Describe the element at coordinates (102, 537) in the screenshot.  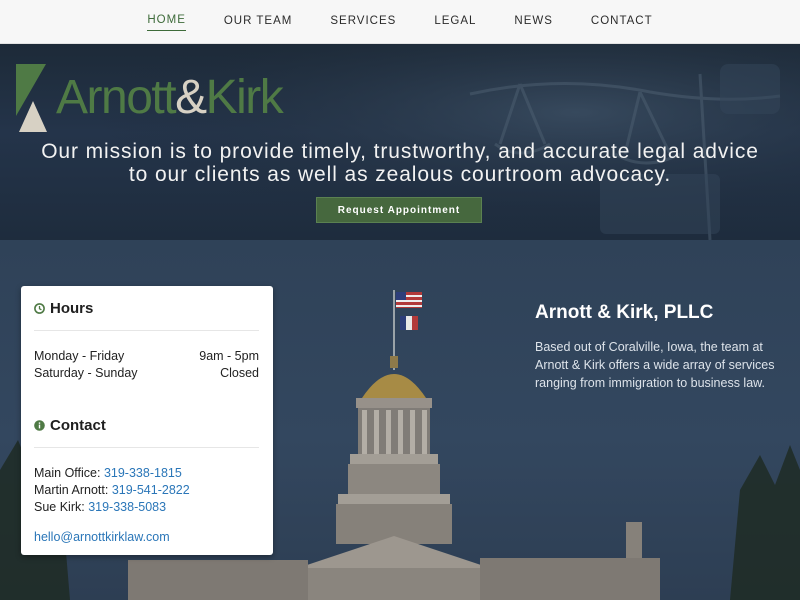
I see `email-link: hello@arnottkirklaw.com` at that location.